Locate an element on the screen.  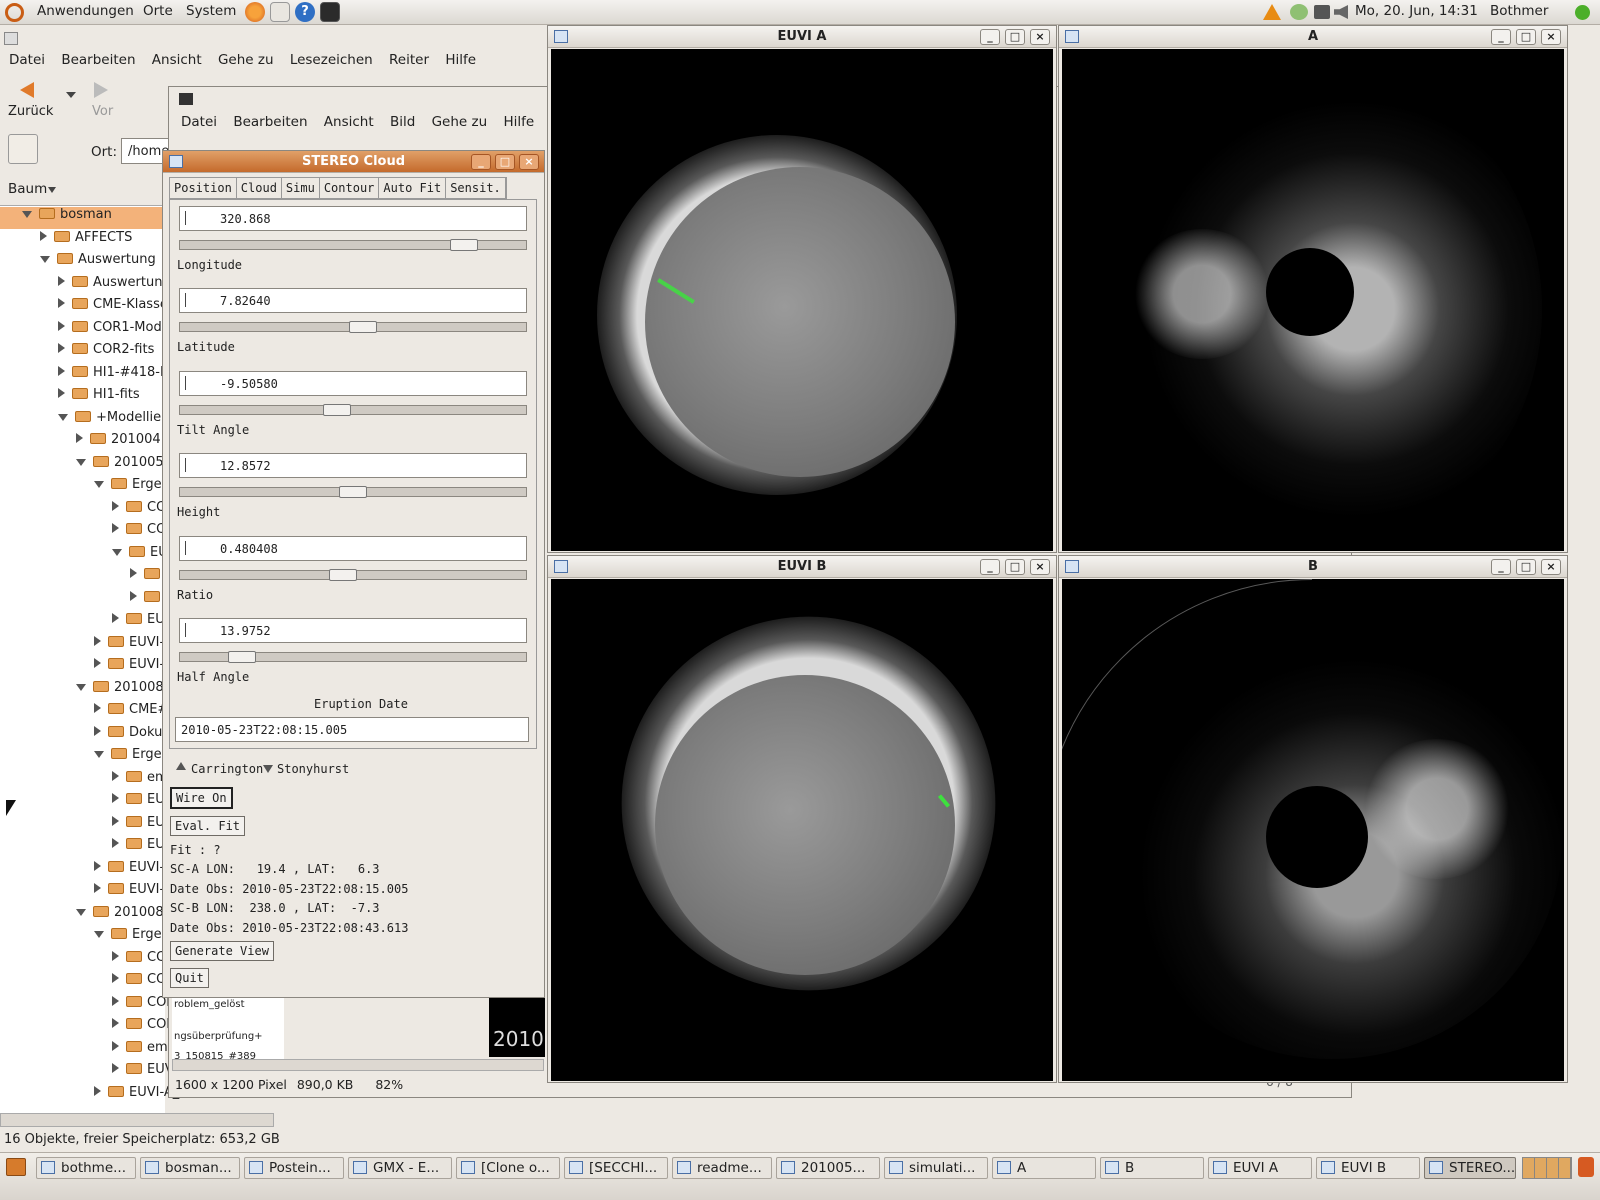
stereo-cloud-titlebar: STEREO Cloud _ □ × is located at coordinates (353, 162).